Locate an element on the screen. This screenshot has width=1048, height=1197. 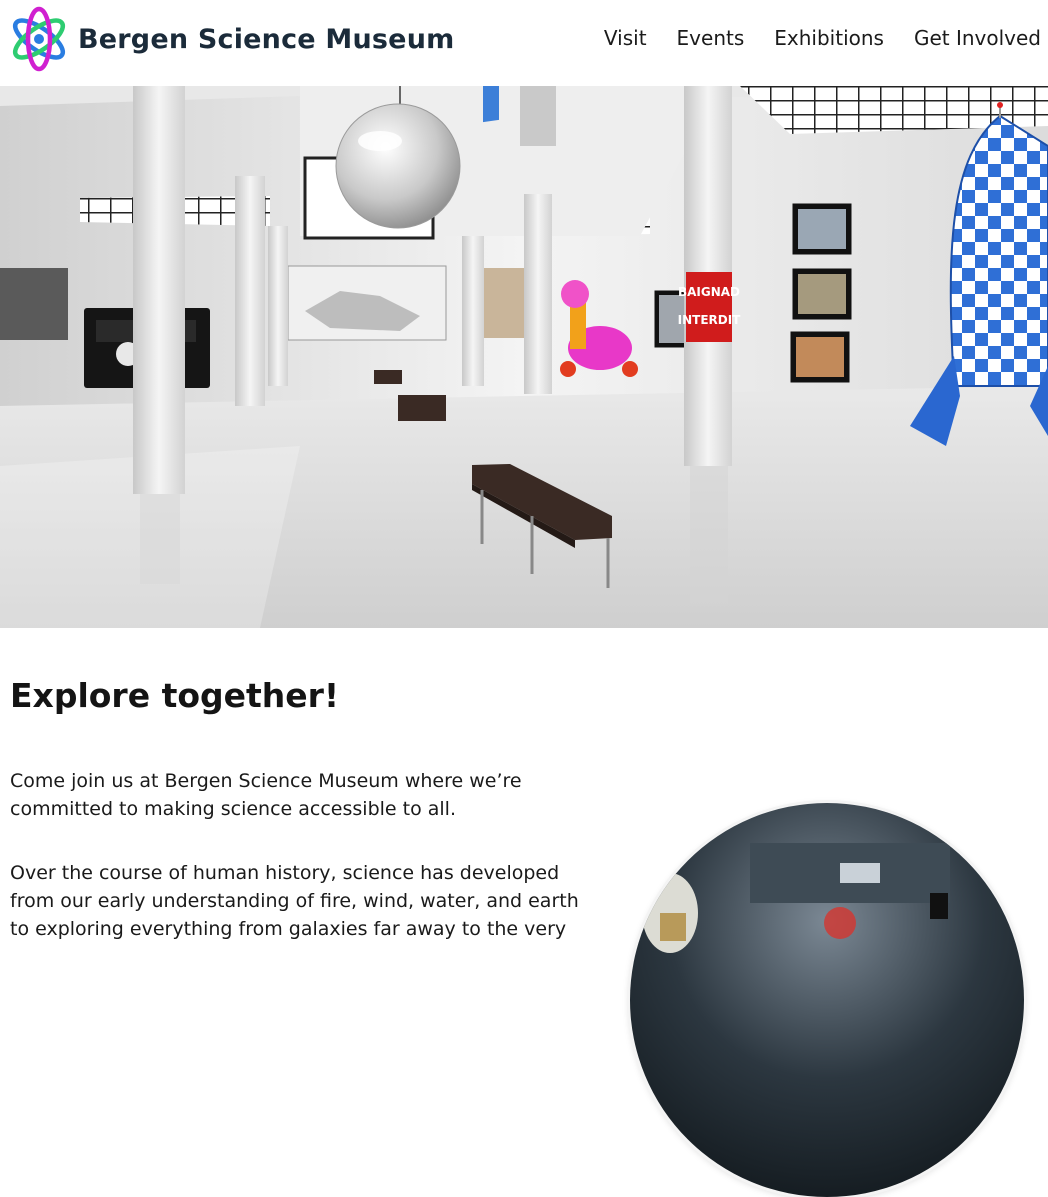
nav-item-exhibitions: Exhibitions is located at coordinates (829, 38).